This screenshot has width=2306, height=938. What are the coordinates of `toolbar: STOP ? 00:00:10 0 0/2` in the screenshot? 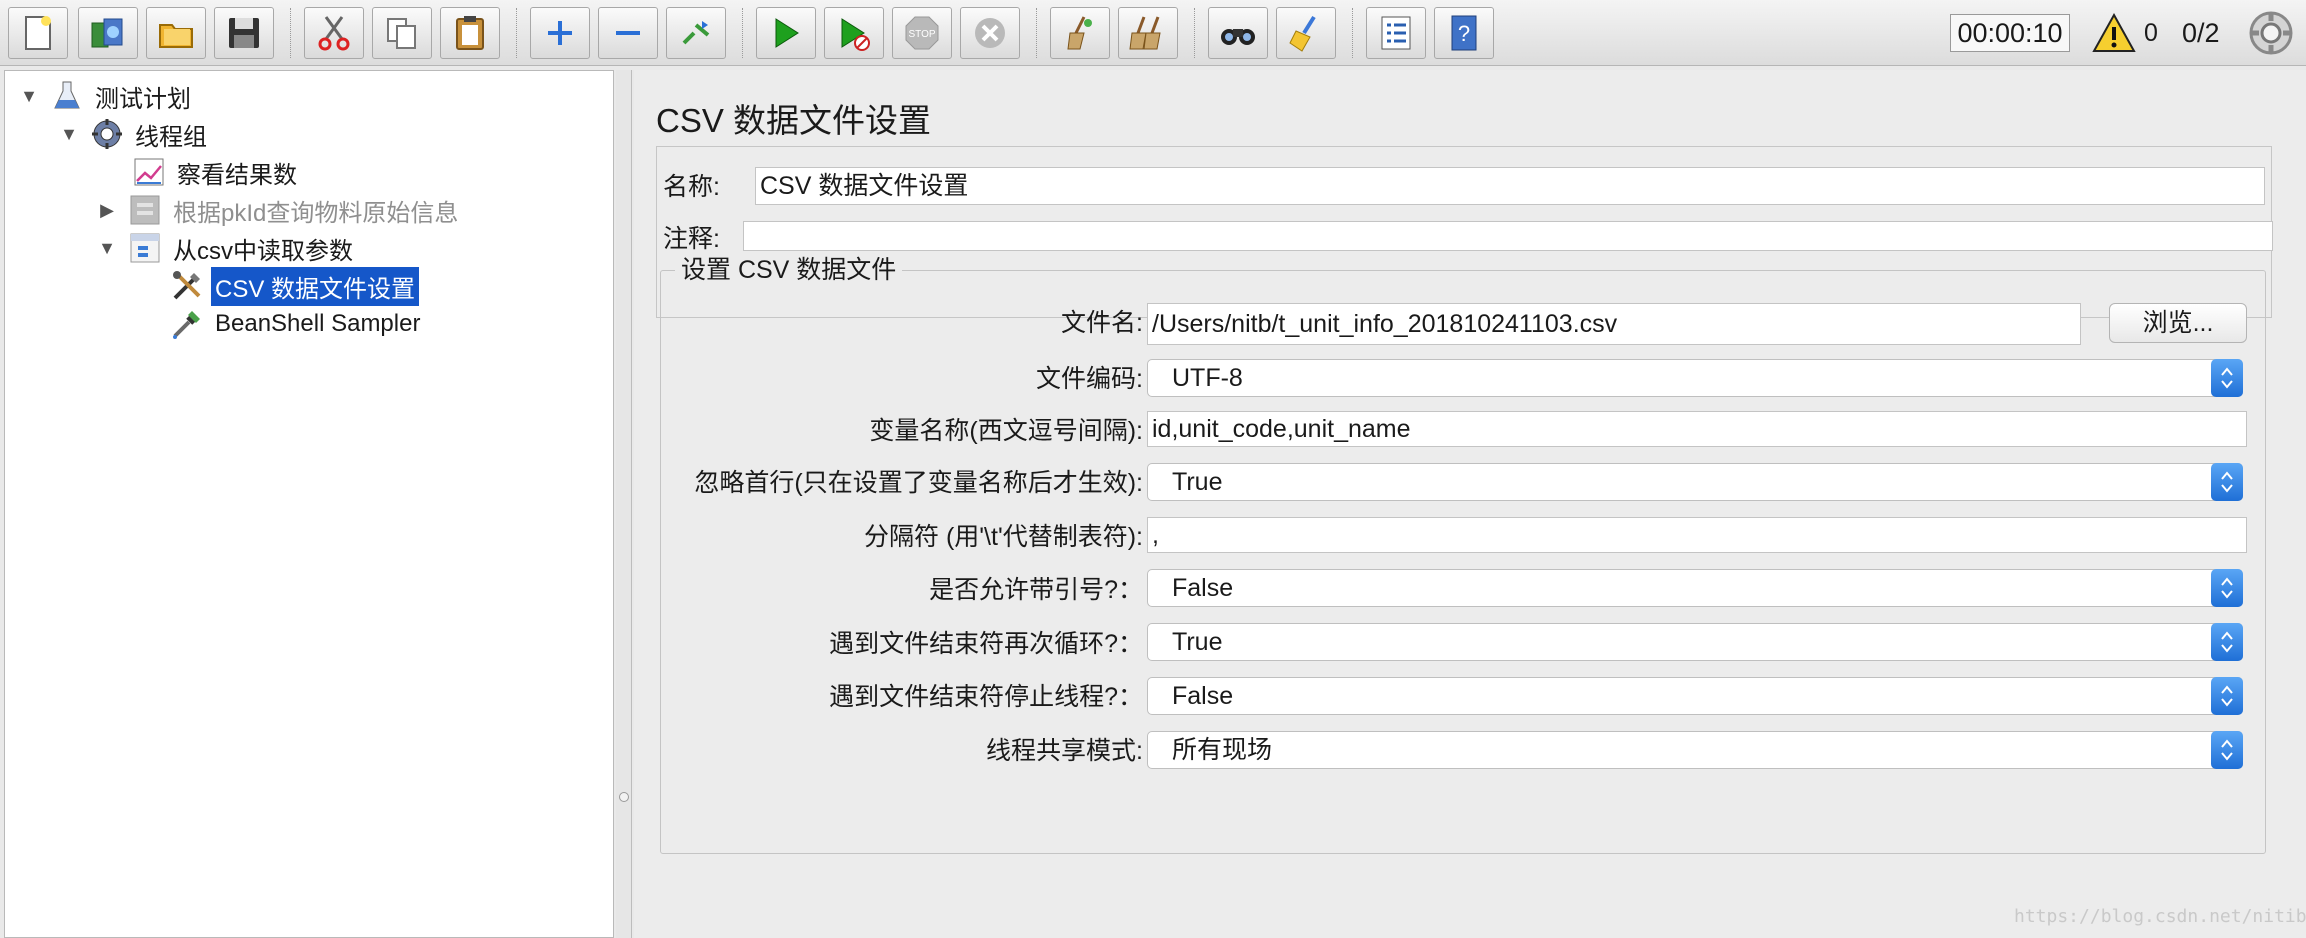 It's located at (1153, 33).